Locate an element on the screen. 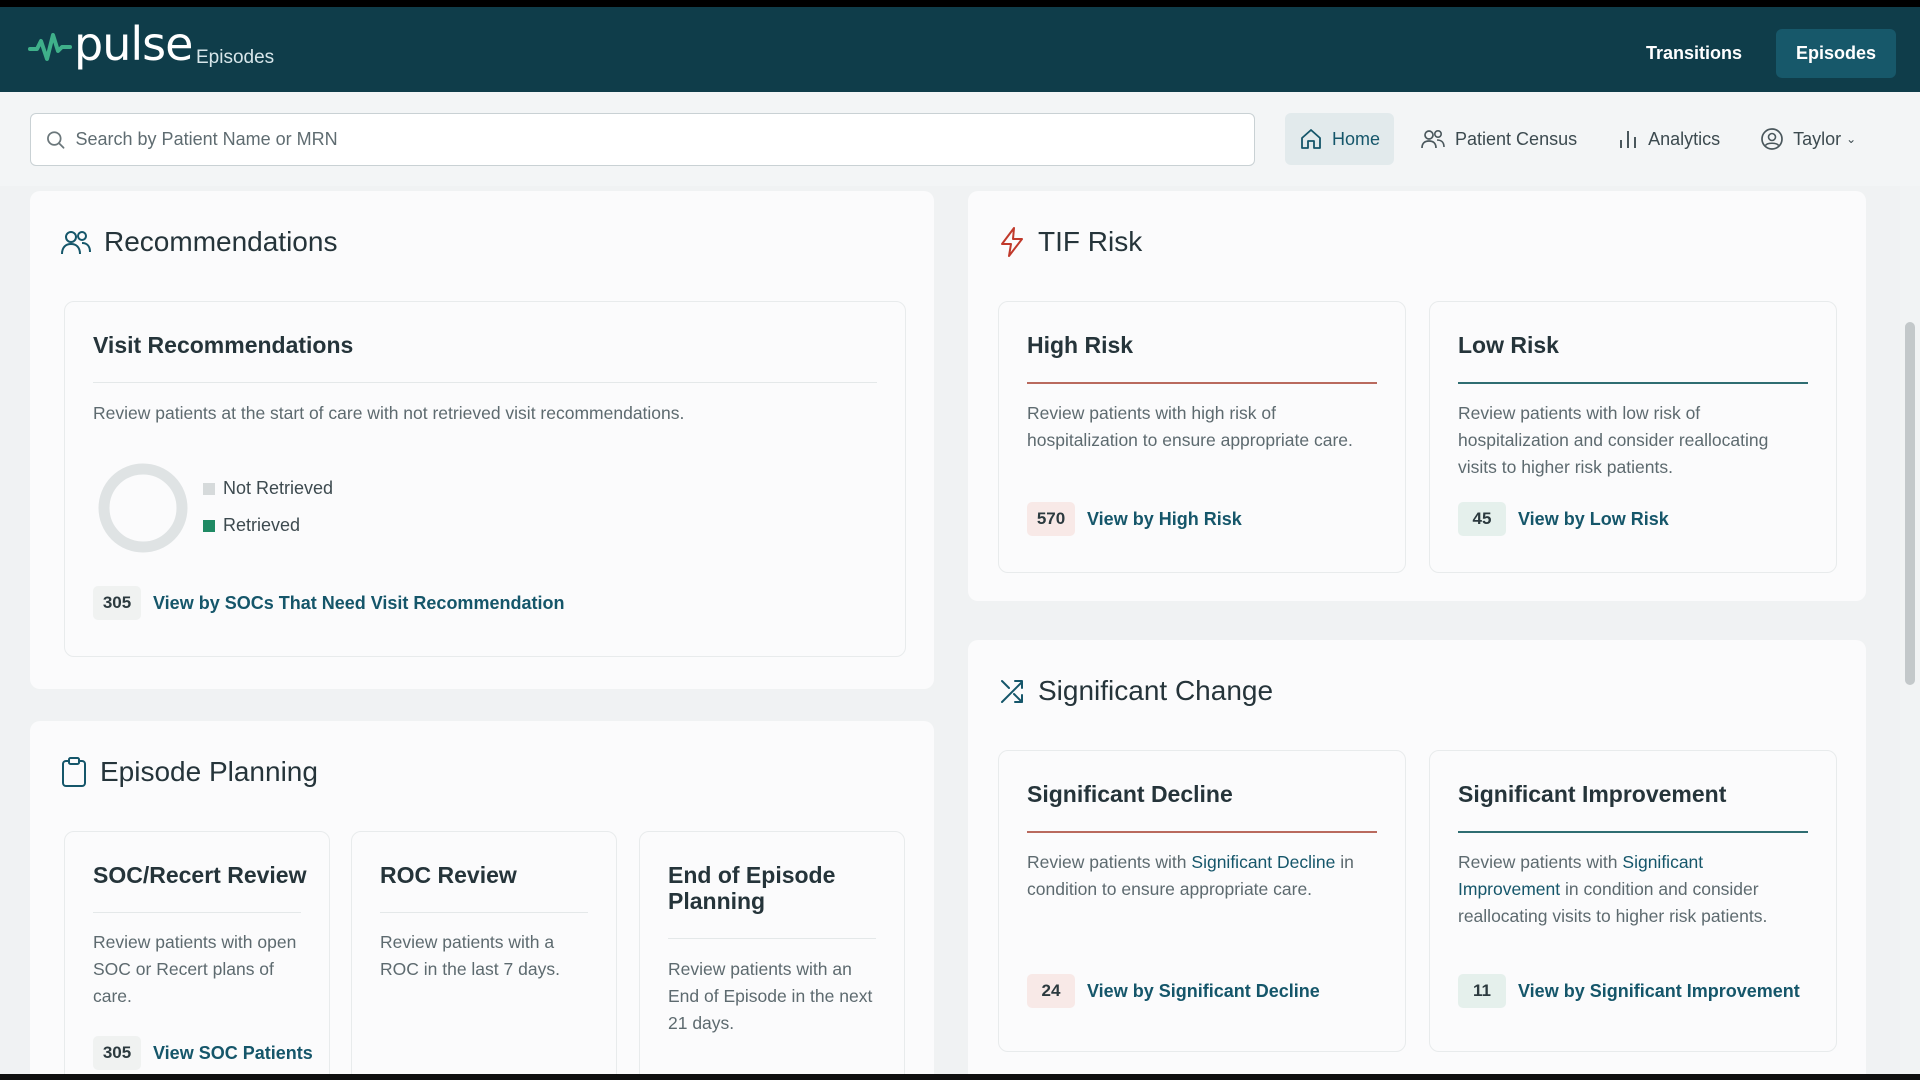 This screenshot has width=1920, height=1080. high-risk-link-row: 570 View by High Risk is located at coordinates (1134, 519).